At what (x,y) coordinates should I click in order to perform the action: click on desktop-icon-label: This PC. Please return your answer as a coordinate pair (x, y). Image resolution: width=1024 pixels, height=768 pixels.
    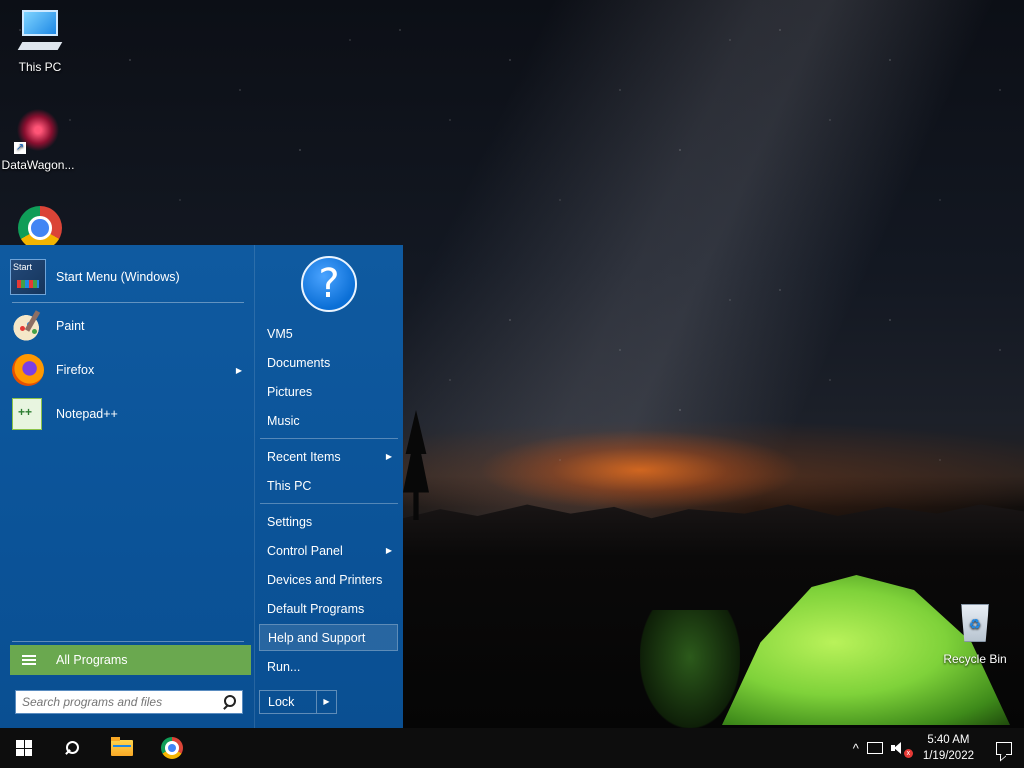
    Looking at the image, I should click on (40, 67).